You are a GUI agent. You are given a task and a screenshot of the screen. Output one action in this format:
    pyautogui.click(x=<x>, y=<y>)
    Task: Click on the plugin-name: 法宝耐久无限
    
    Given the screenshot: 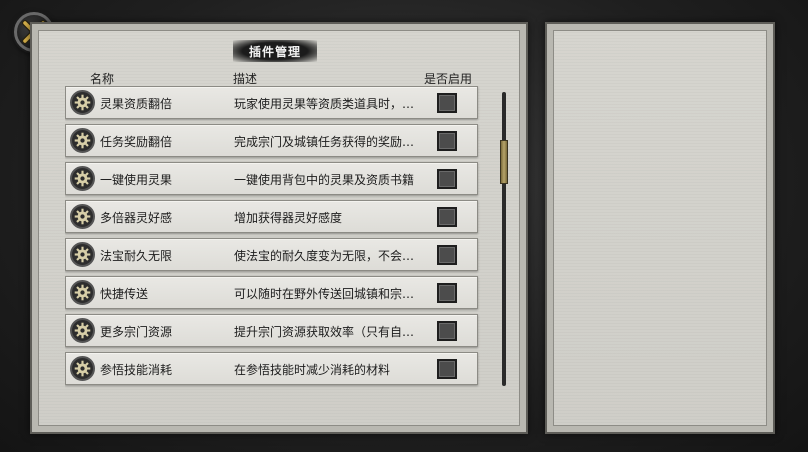 What is the action you would take?
    pyautogui.click(x=136, y=256)
    